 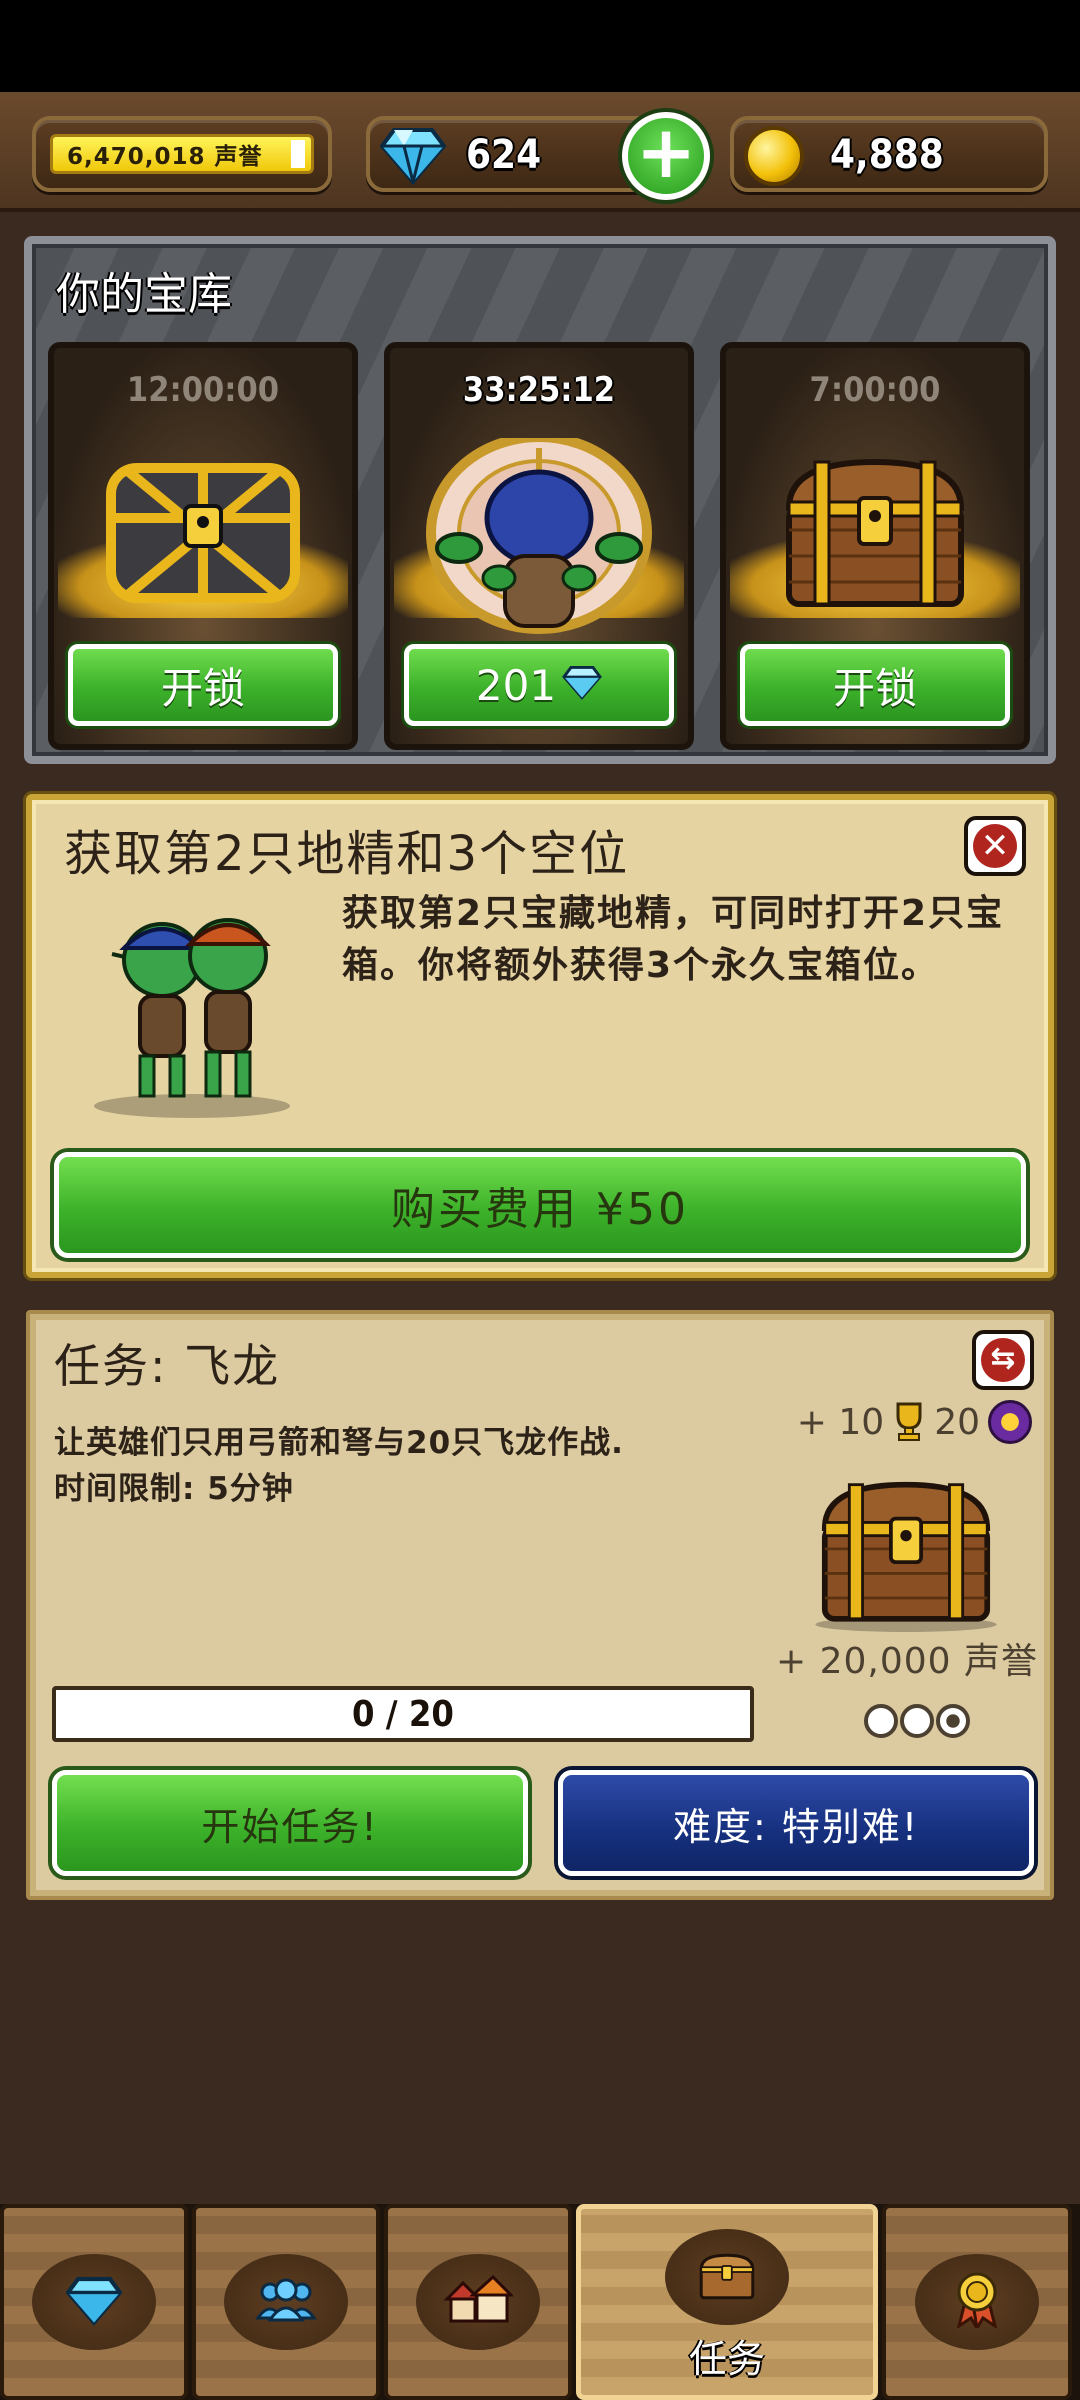 I want to click on offer-title: 获取第2只地精和3个空位, so click(x=347, y=854).